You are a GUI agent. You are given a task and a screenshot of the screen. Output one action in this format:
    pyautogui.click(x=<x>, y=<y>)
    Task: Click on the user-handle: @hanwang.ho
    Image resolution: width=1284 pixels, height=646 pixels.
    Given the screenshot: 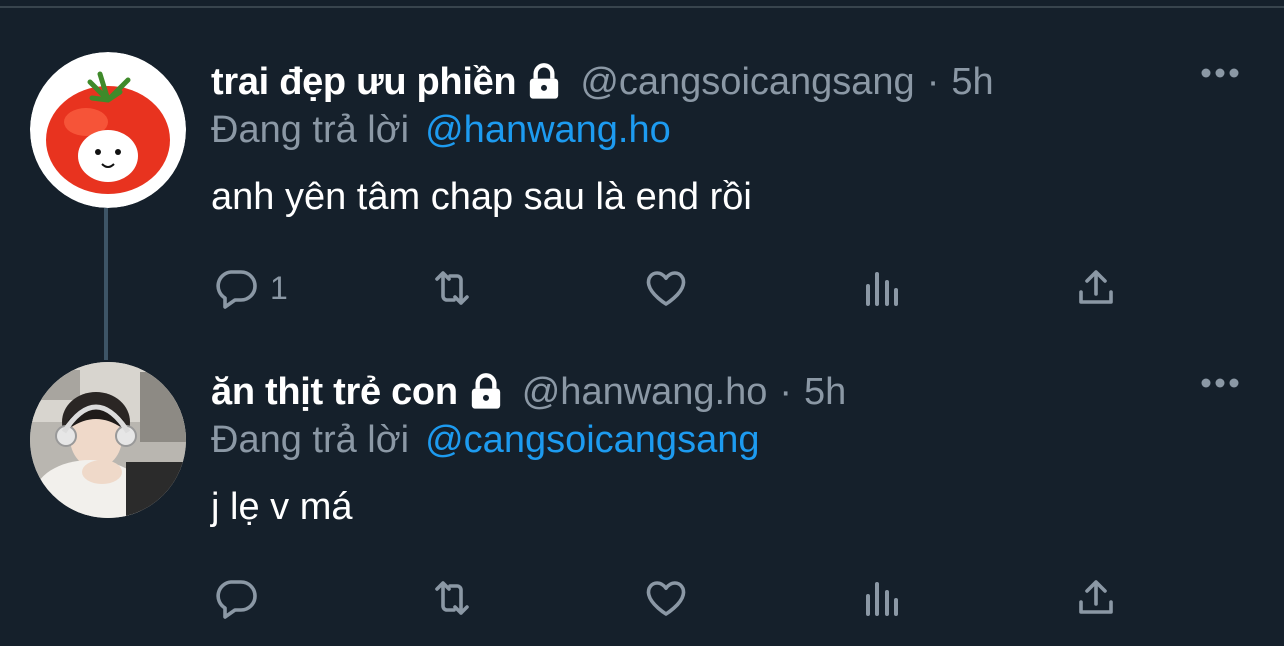 What is the action you would take?
    pyautogui.click(x=645, y=392)
    